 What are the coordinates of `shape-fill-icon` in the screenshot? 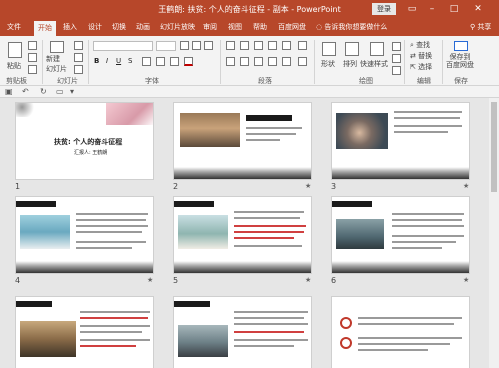 It's located at (396, 46).